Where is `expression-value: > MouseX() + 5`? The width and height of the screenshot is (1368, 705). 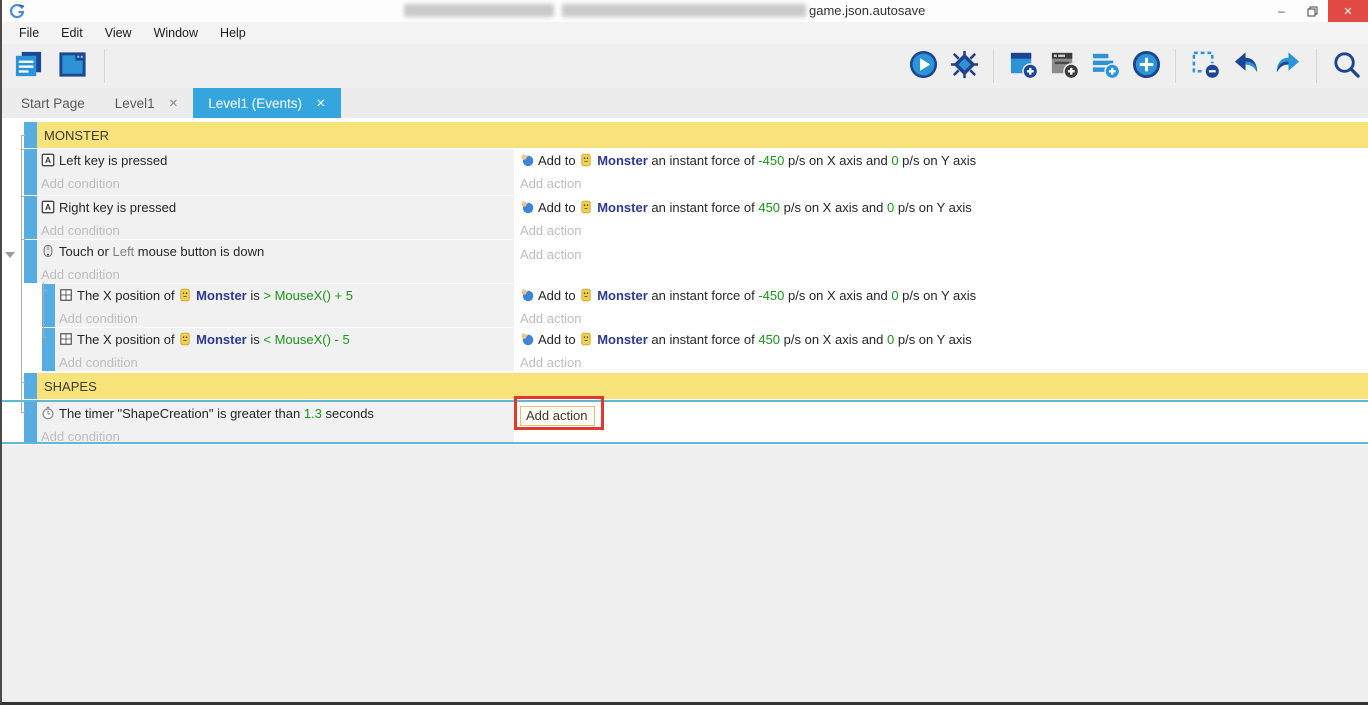
expression-value: > MouseX() + 5 is located at coordinates (308, 295).